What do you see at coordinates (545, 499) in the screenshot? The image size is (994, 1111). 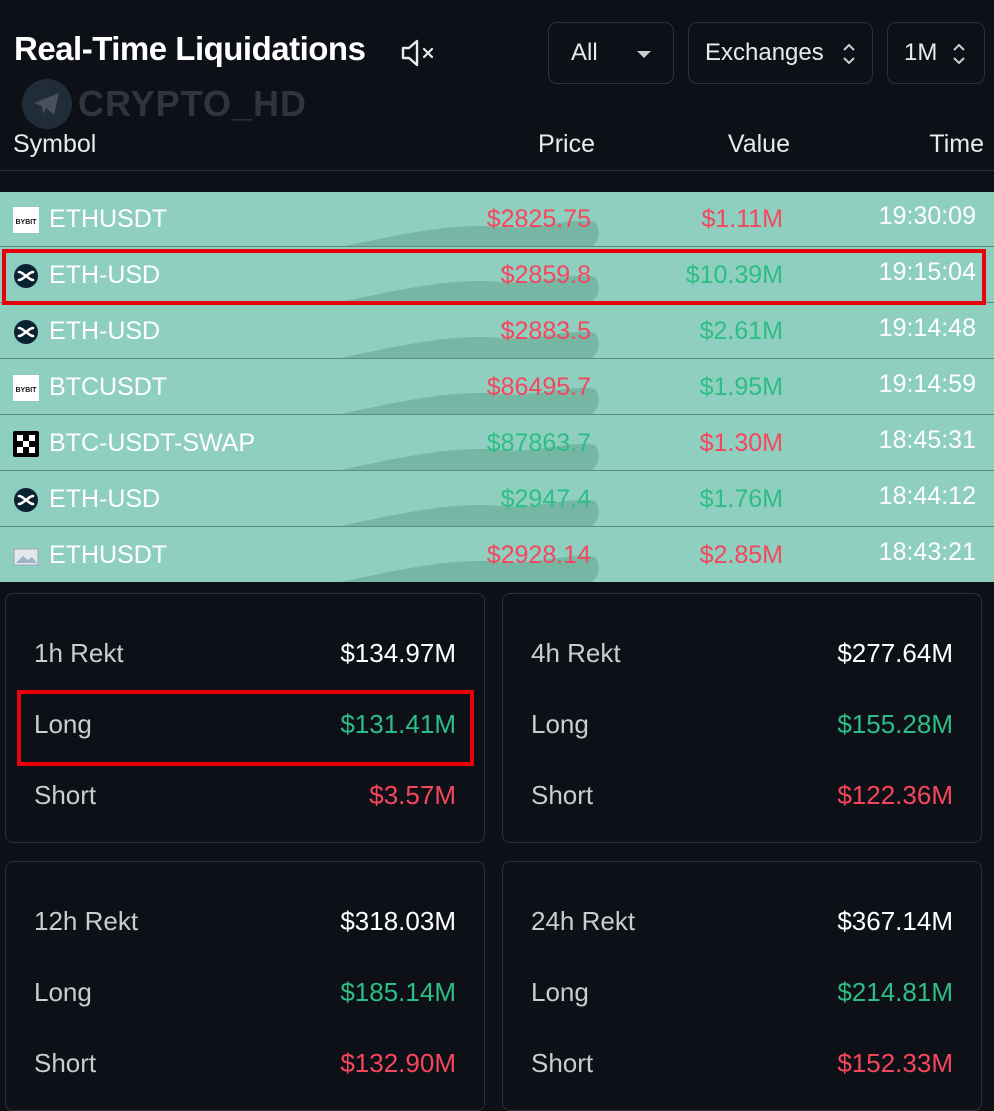 I see `price-cell: $2947.4` at bounding box center [545, 499].